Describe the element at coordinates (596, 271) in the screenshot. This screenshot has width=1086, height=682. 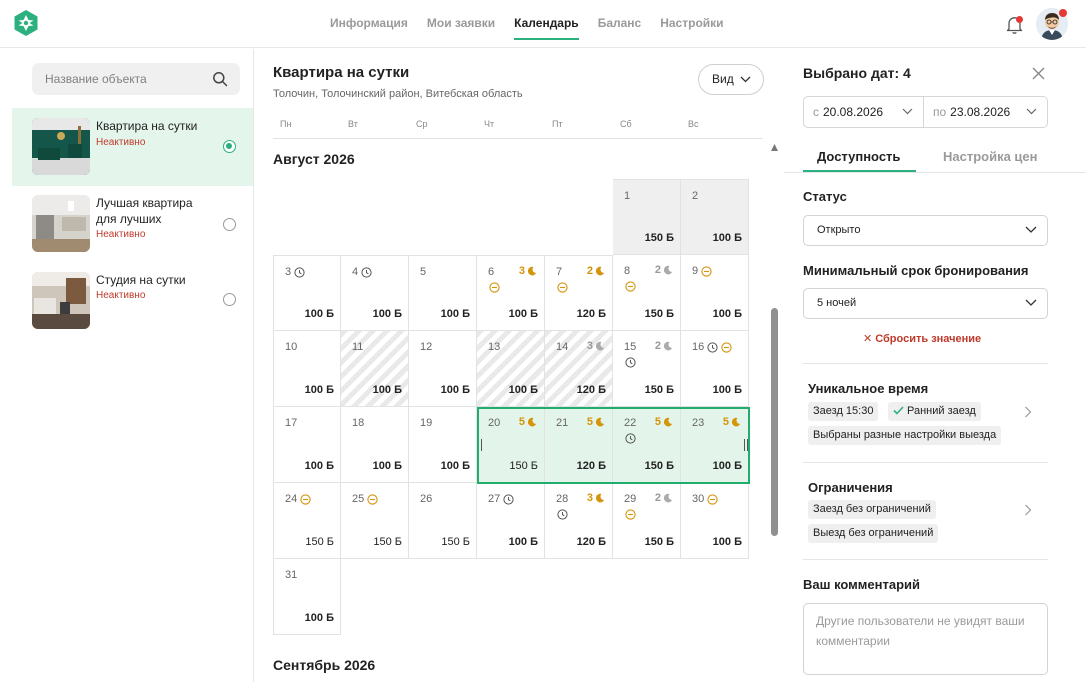
I see `min-nights: 2` at that location.